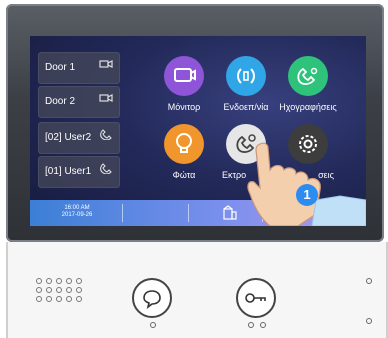 The image size is (388, 338). I want to click on key-icon, so click(255, 298).